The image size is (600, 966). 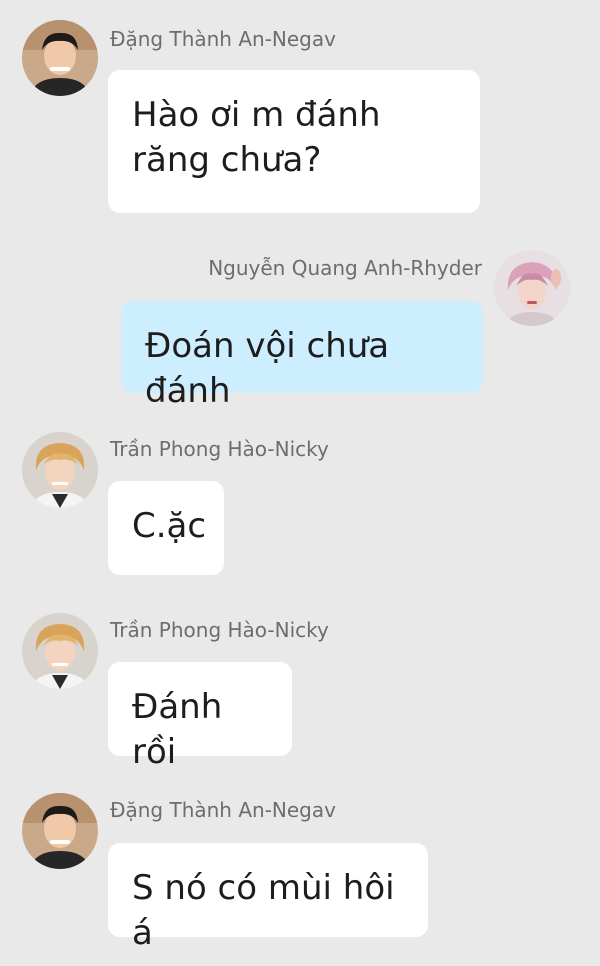 I want to click on message-bubble: Hào ơi m đánh răng chưa?, so click(x=294, y=141).